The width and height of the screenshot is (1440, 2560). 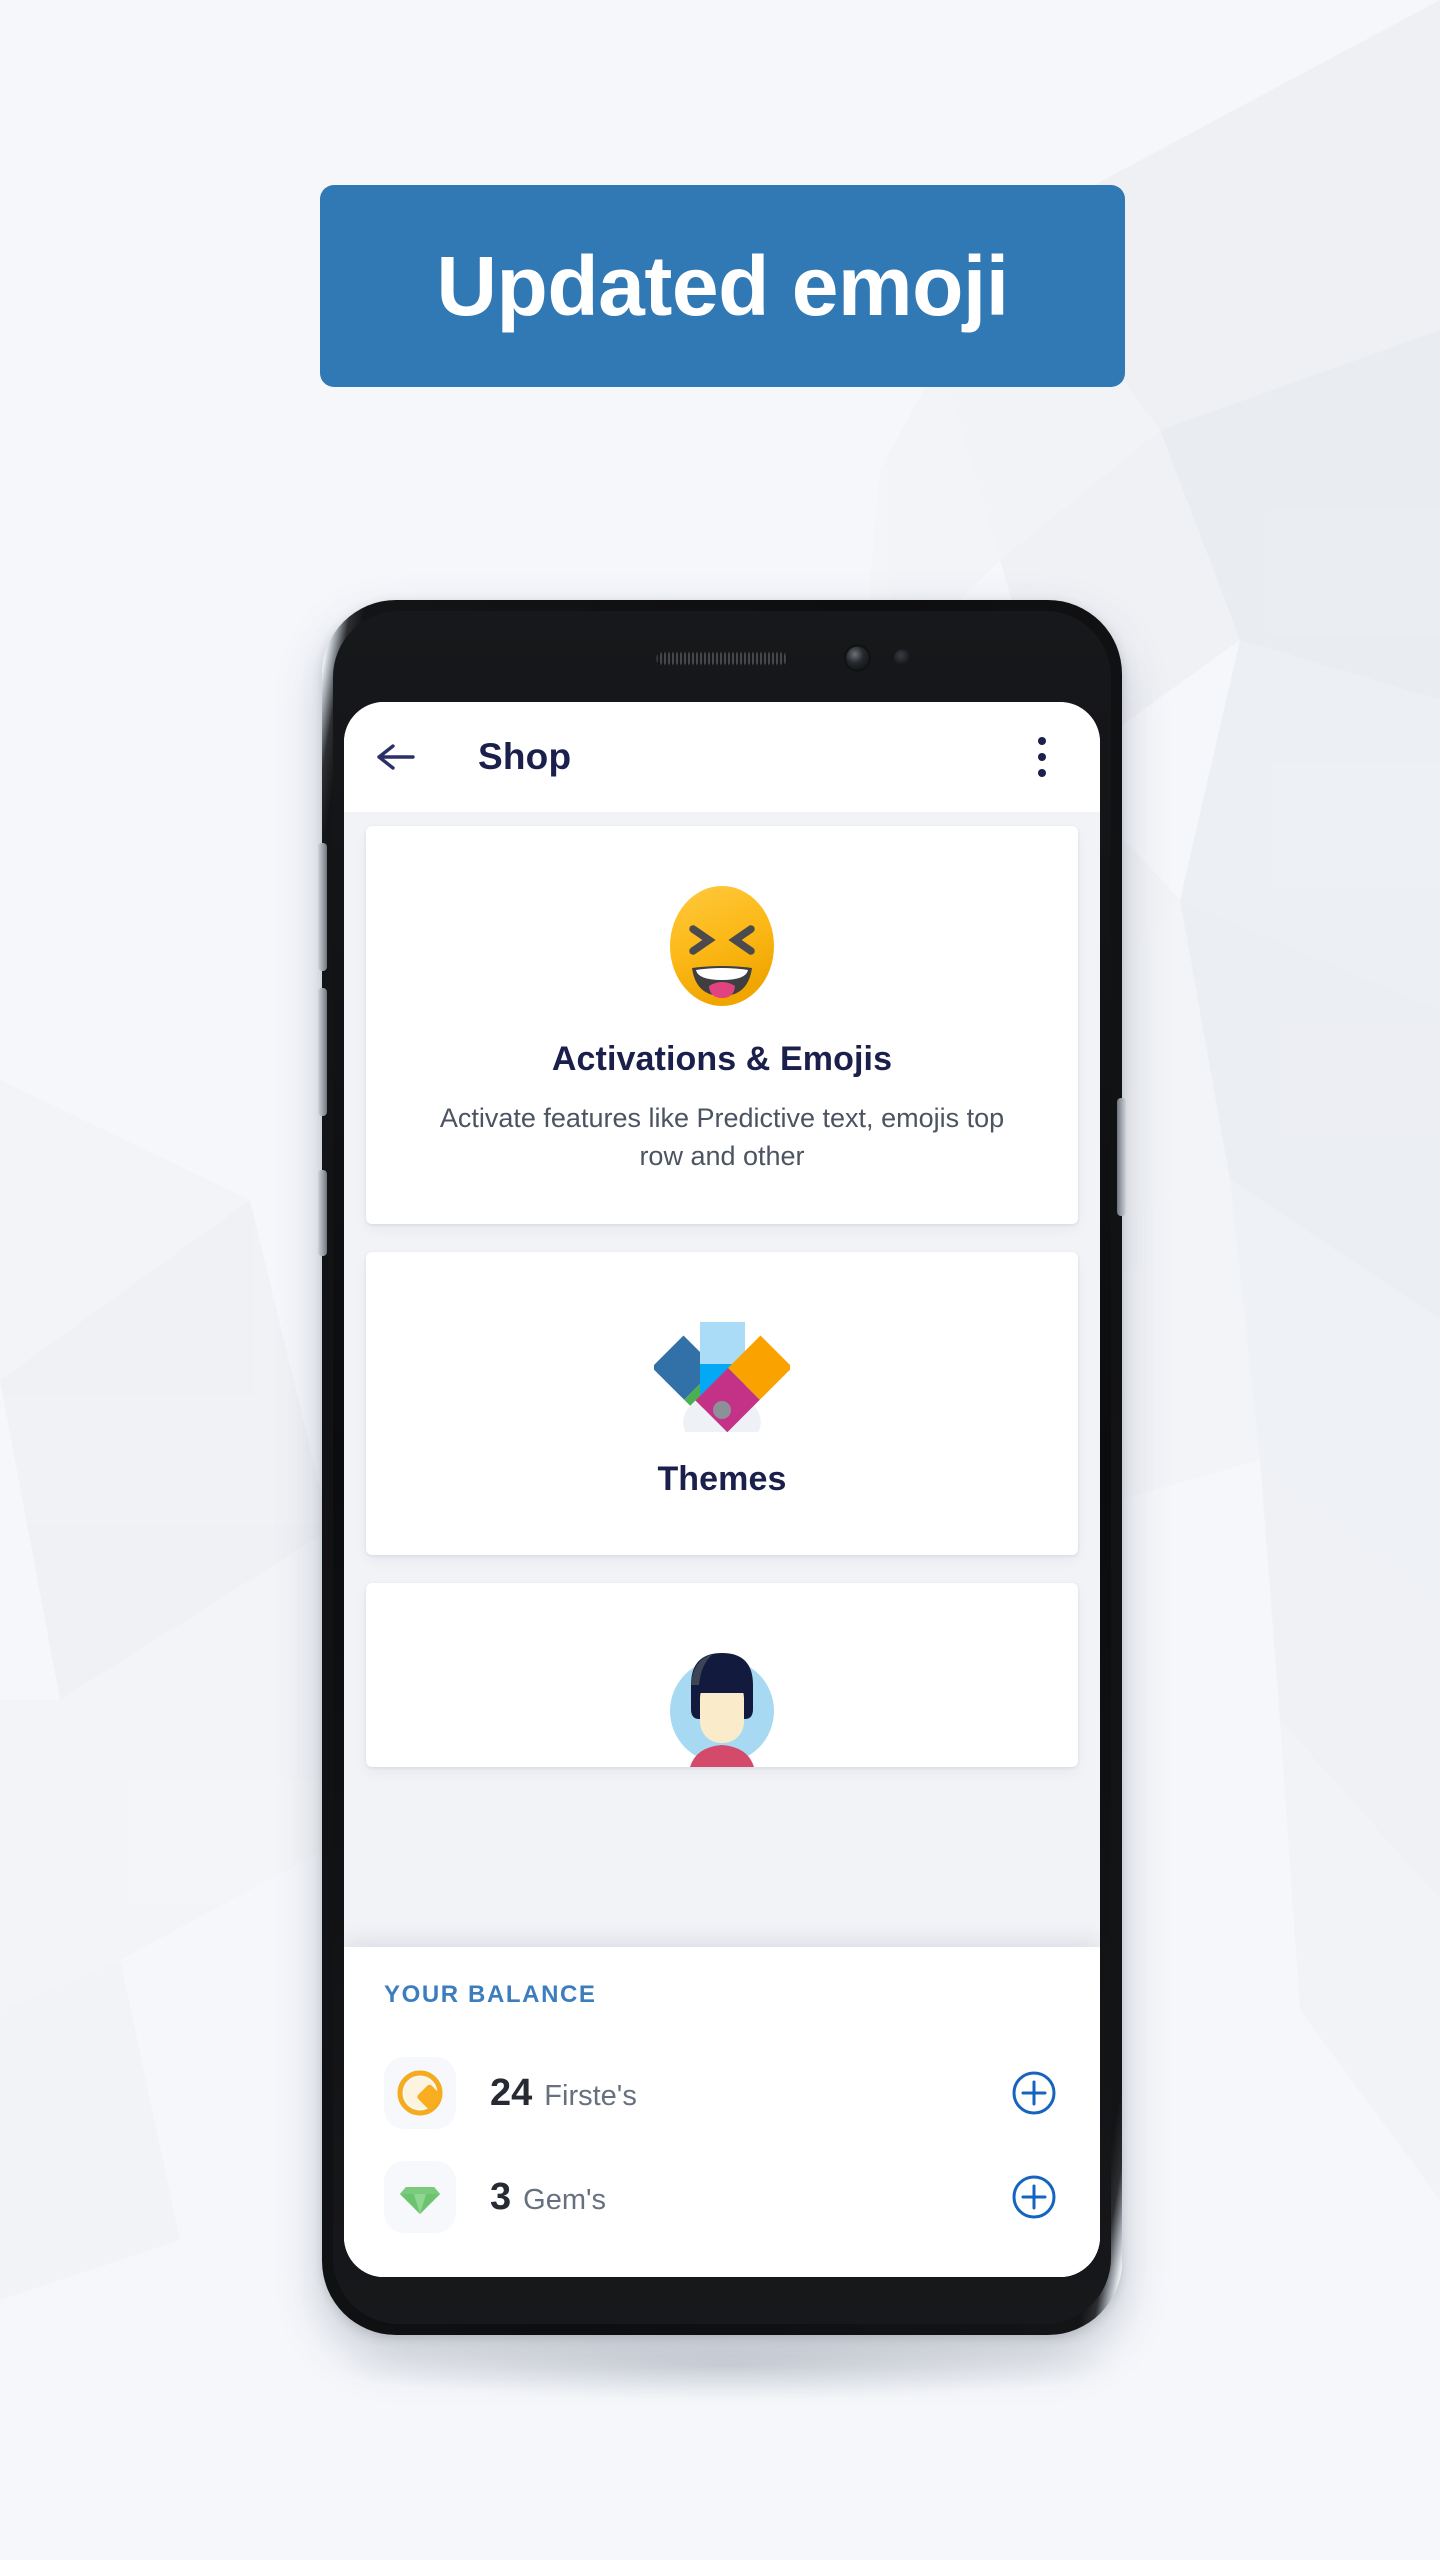 I want to click on shop-card-themes: Themes, so click(x=722, y=1403).